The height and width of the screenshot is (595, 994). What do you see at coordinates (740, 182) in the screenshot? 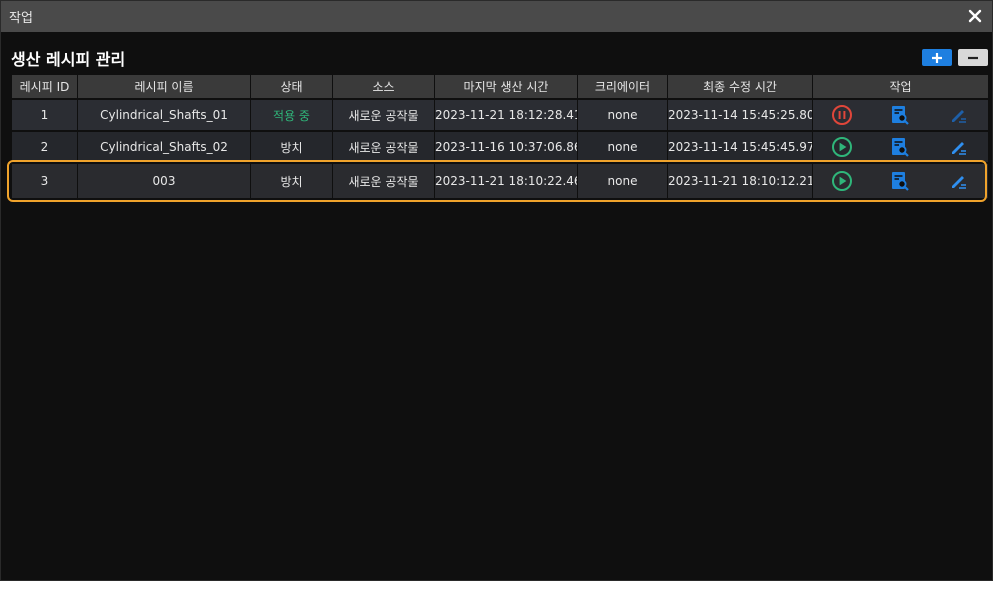
I see `modified-time: 2023-11-21 18:10:12.219` at bounding box center [740, 182].